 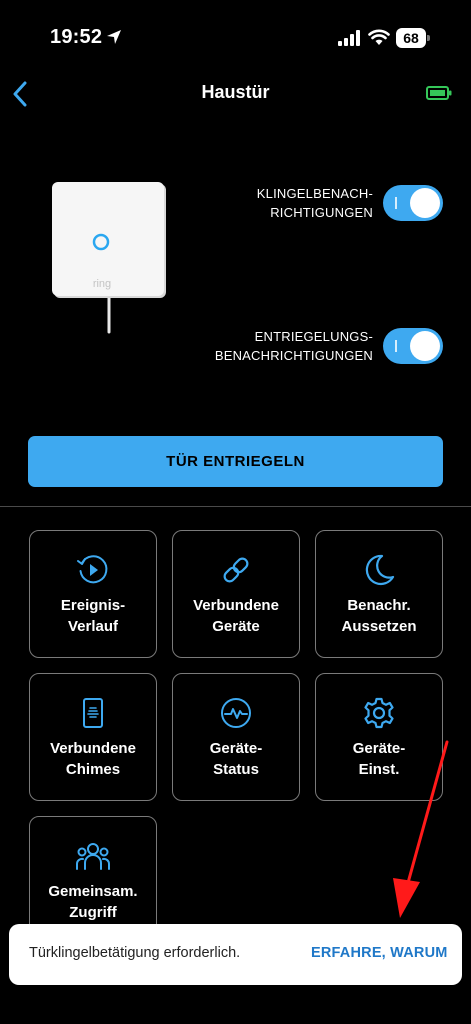 I want to click on unlock-notifications-label: ENTRIEGELUNGS- BENACHRICHTIGUNGEN, so click(x=293, y=346).